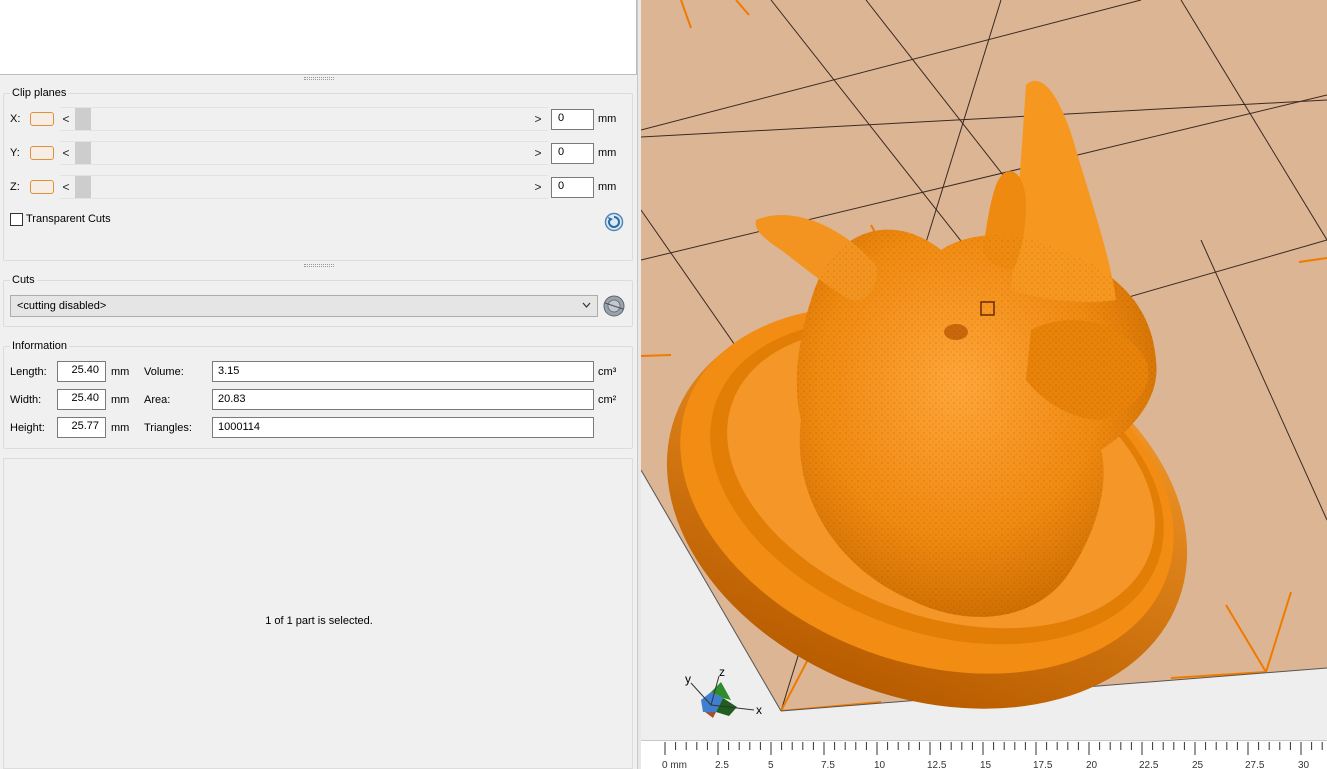 This screenshot has height=769, width=1327. I want to click on clip-z-slider-thumb, so click(83, 187).